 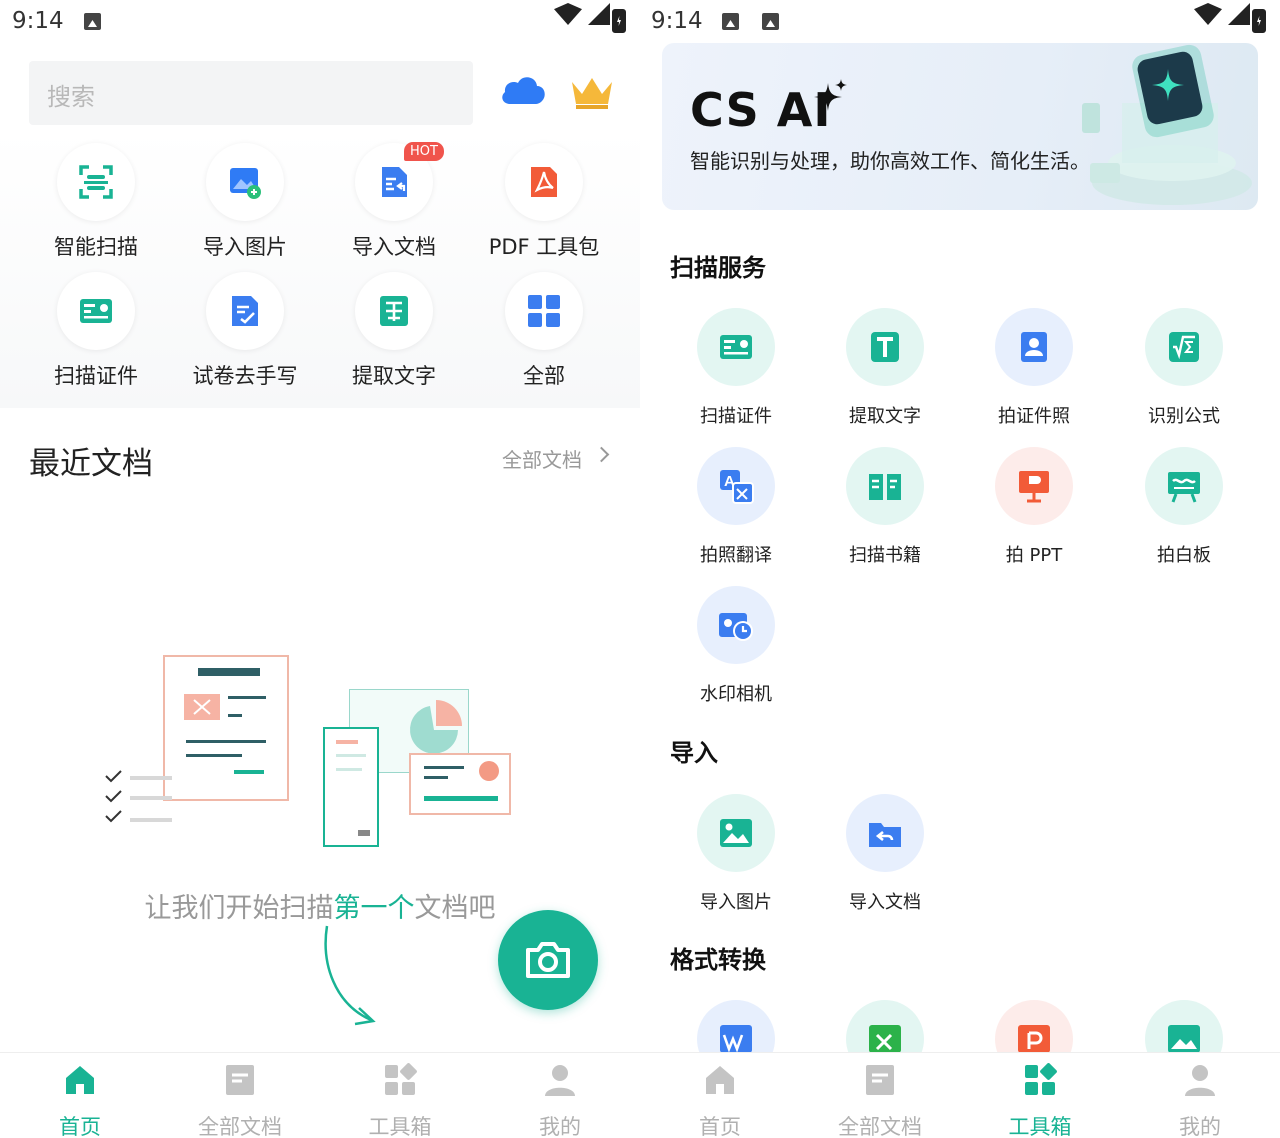 What do you see at coordinates (1034, 347) in the screenshot?
I see `id-photo-icon` at bounding box center [1034, 347].